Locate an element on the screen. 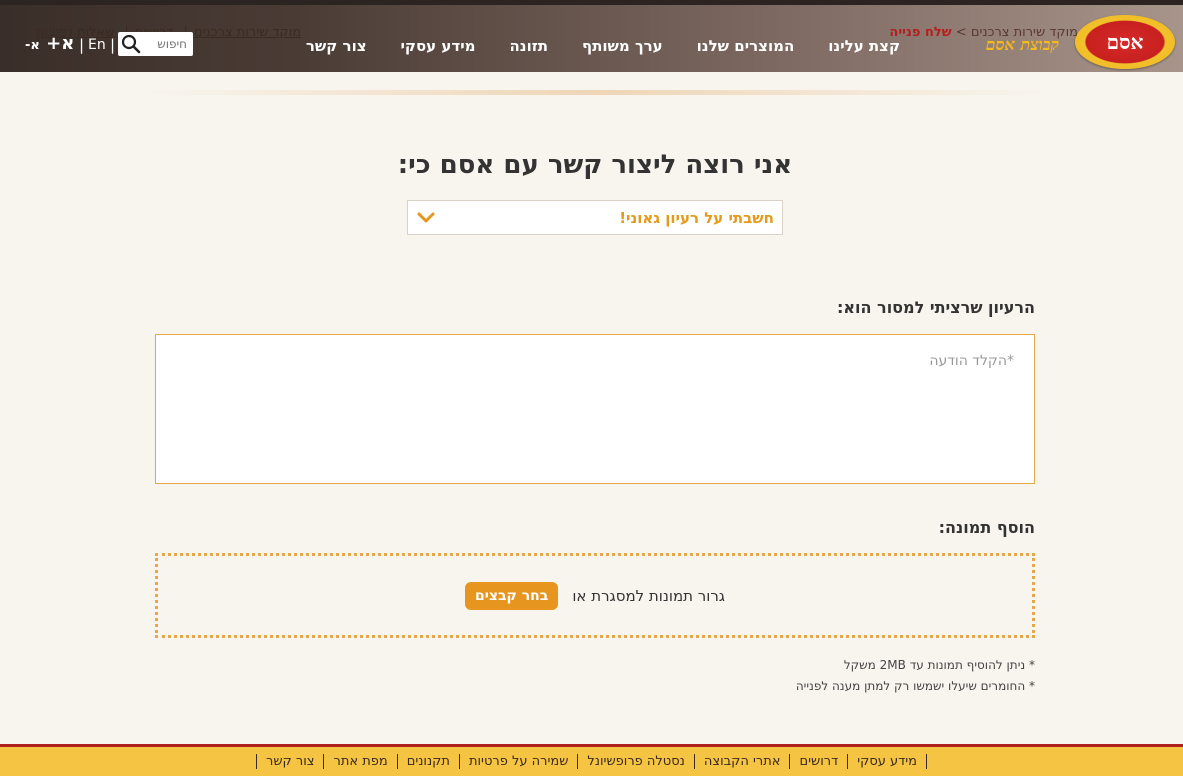 The image size is (1183, 776). footer-link-business-info: מידע עסקי is located at coordinates (887, 761).